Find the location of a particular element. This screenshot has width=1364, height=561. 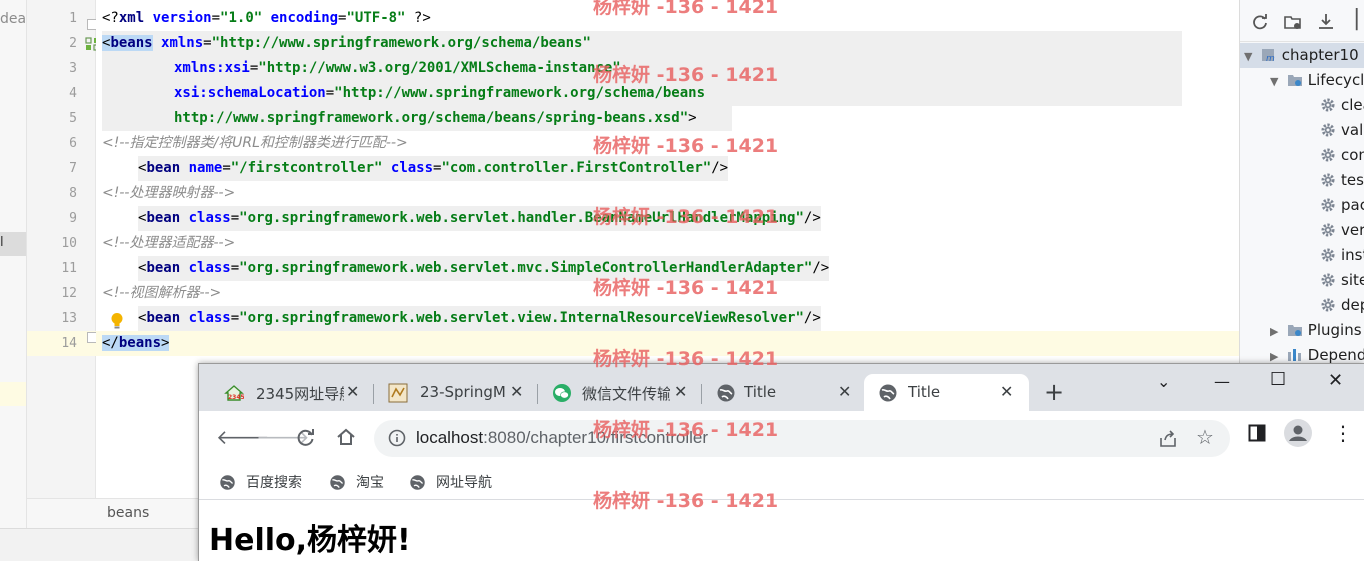

line-number: 4 is located at coordinates (73, 93).